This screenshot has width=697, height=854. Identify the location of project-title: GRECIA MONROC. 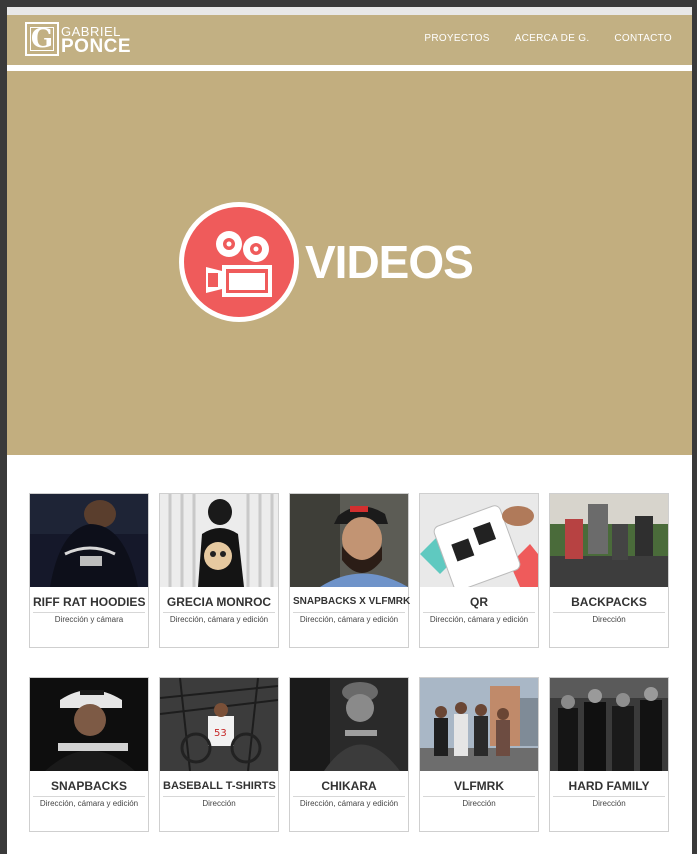
(219, 603).